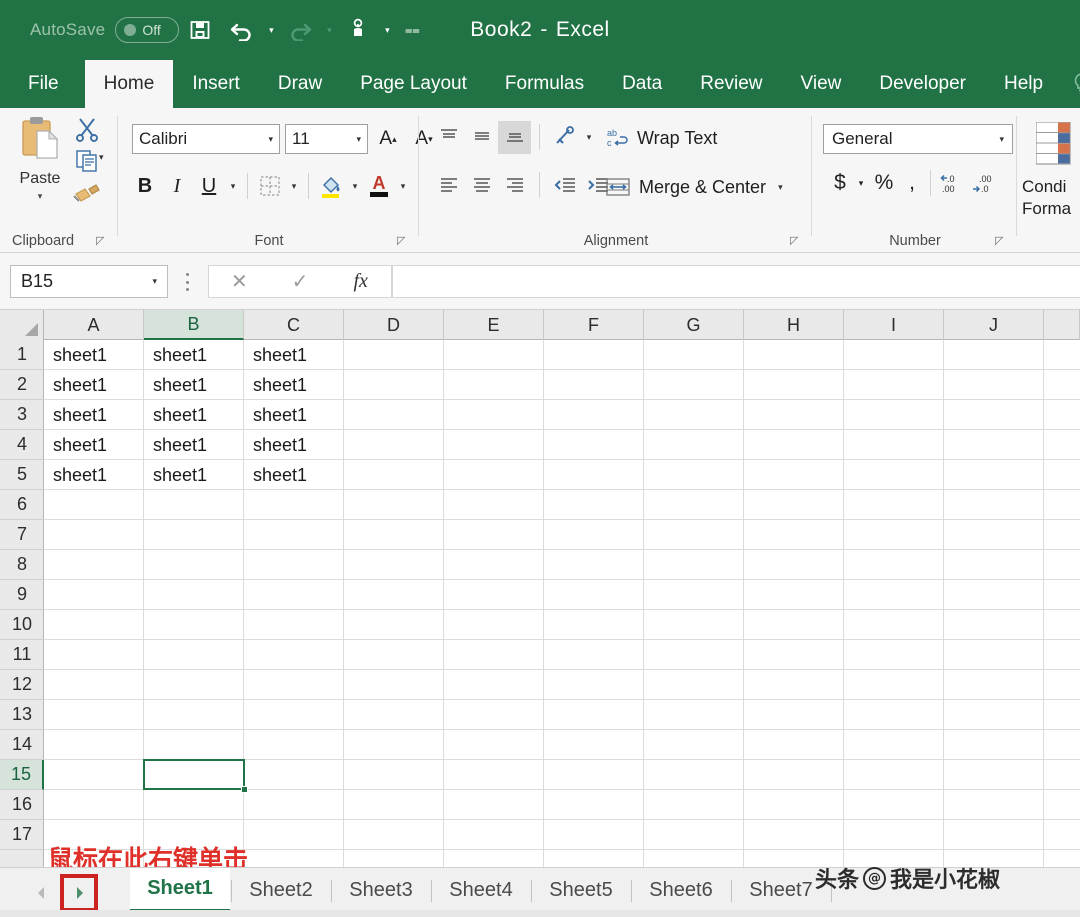 The height and width of the screenshot is (917, 1080). Describe the element at coordinates (200, 30) in the screenshot. I see `save-icon` at that location.